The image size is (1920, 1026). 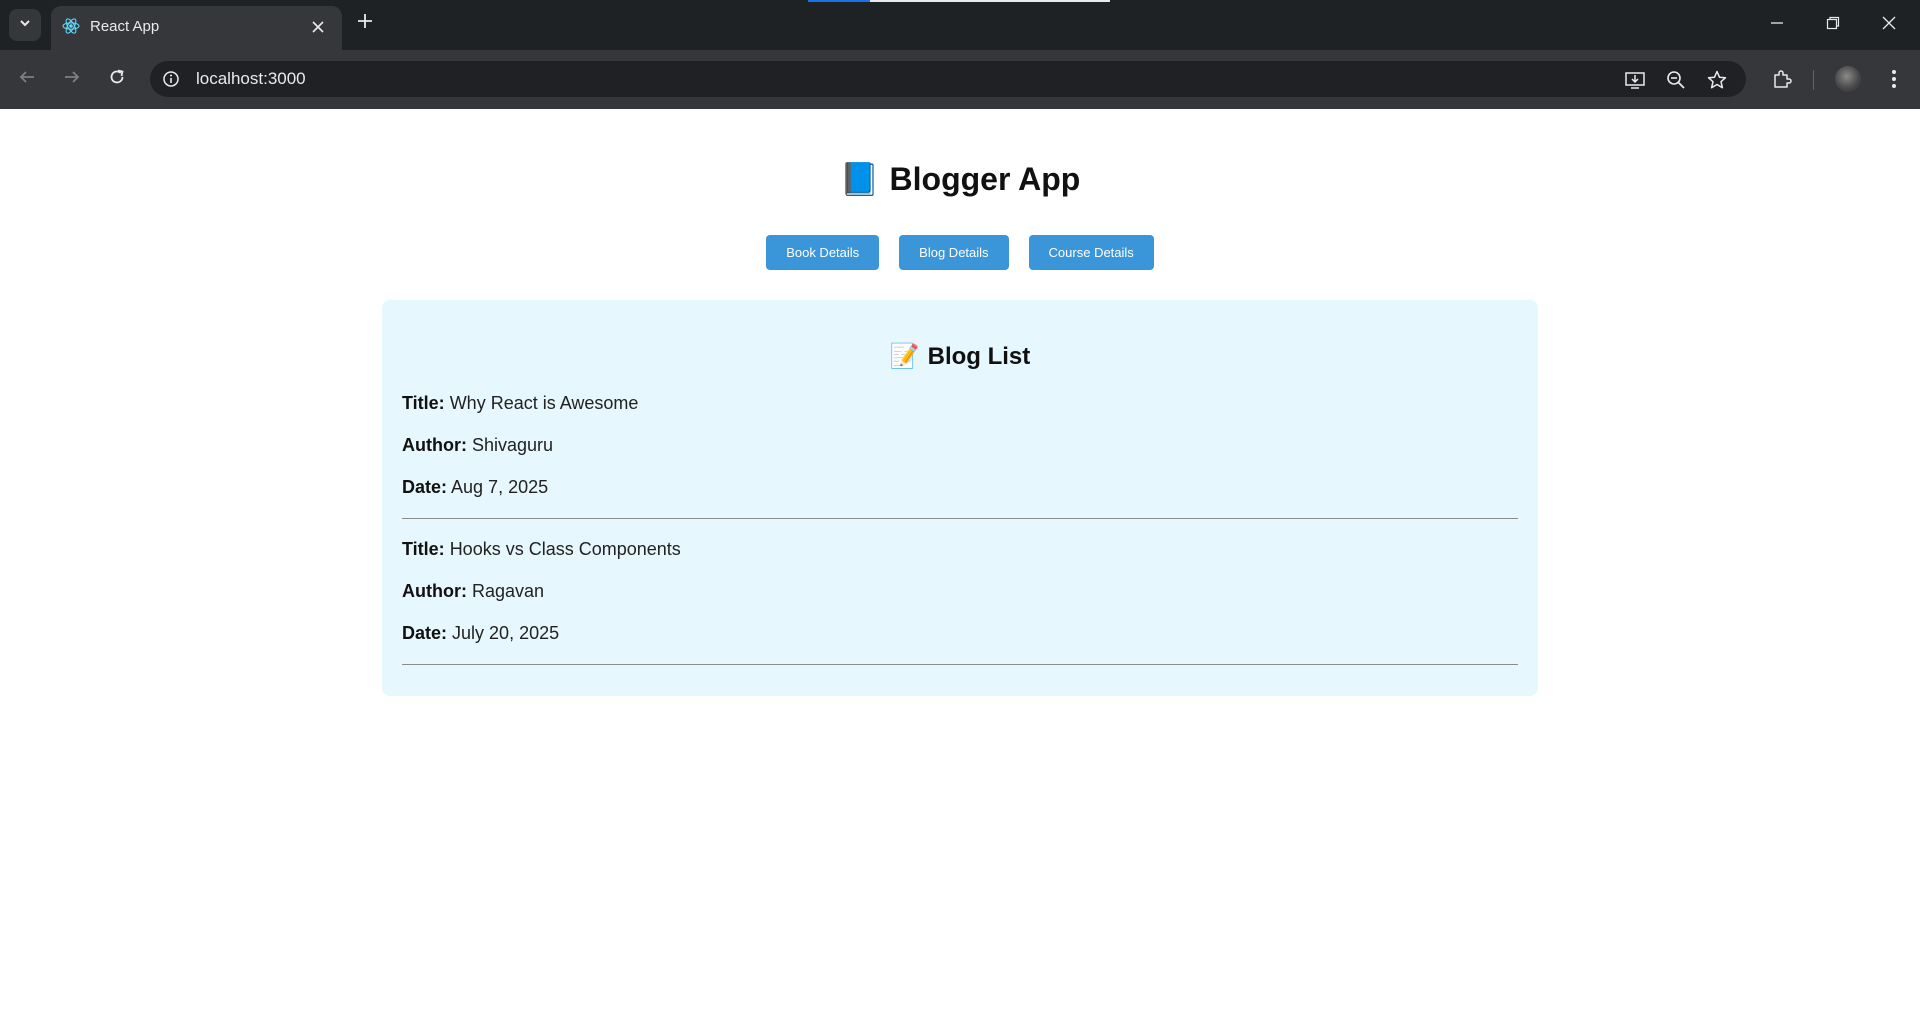 I want to click on plus-icon, so click(x=365, y=23).